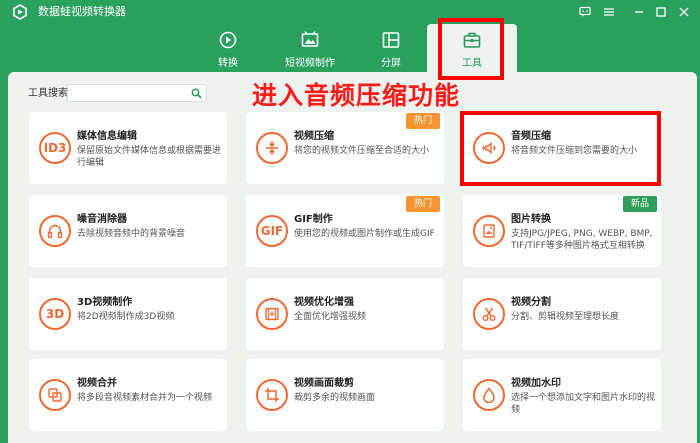 The height and width of the screenshot is (443, 700). Describe the element at coordinates (489, 231) in the screenshot. I see `image-convert-icon` at that location.